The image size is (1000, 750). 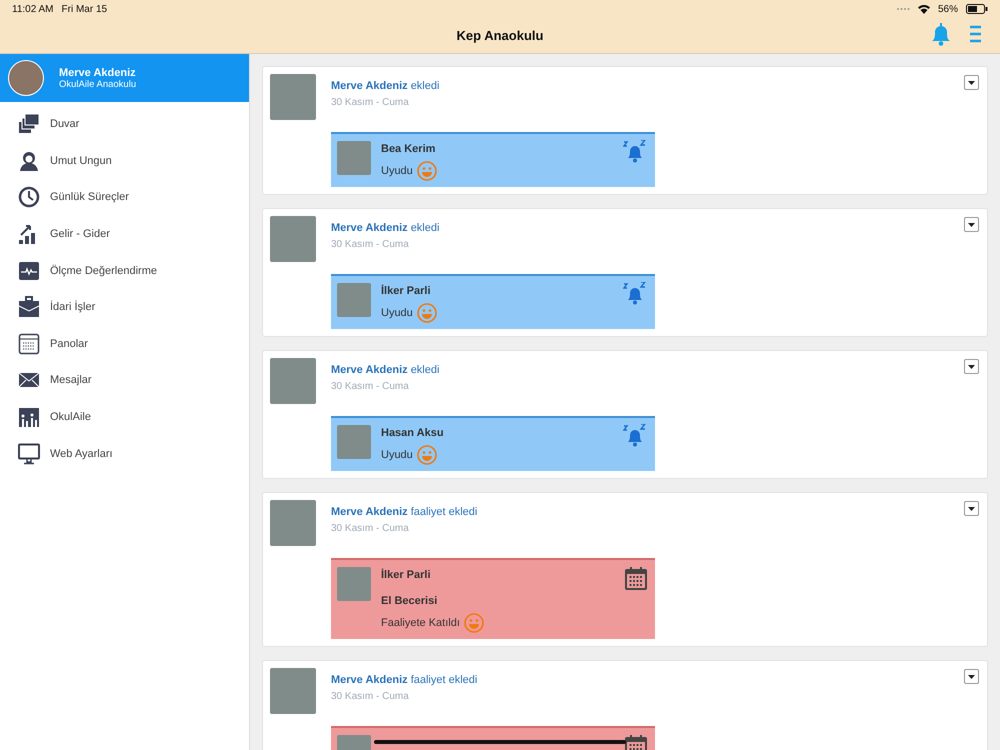 I want to click on sidebar-item: Gelir - Gider, so click(x=124, y=234).